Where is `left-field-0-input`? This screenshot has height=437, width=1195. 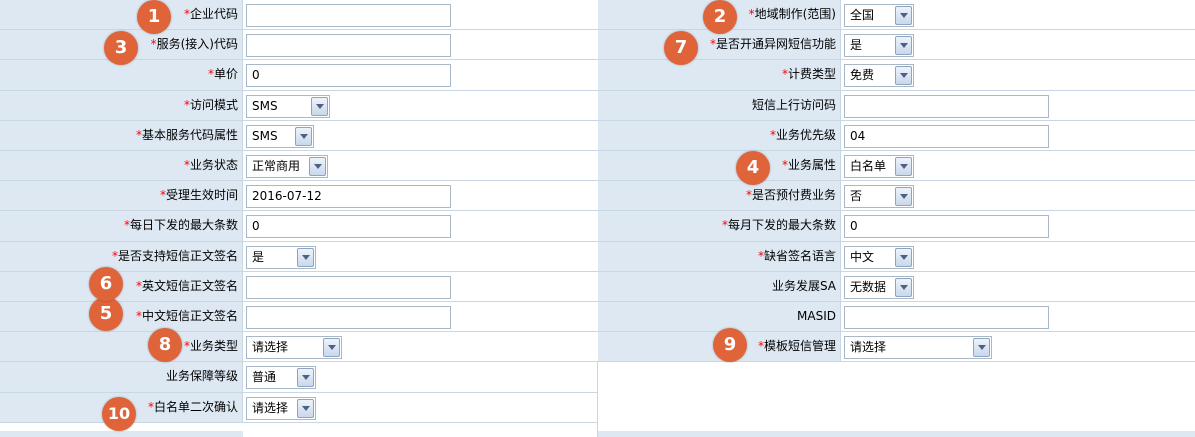
left-field-0-input is located at coordinates (348, 15).